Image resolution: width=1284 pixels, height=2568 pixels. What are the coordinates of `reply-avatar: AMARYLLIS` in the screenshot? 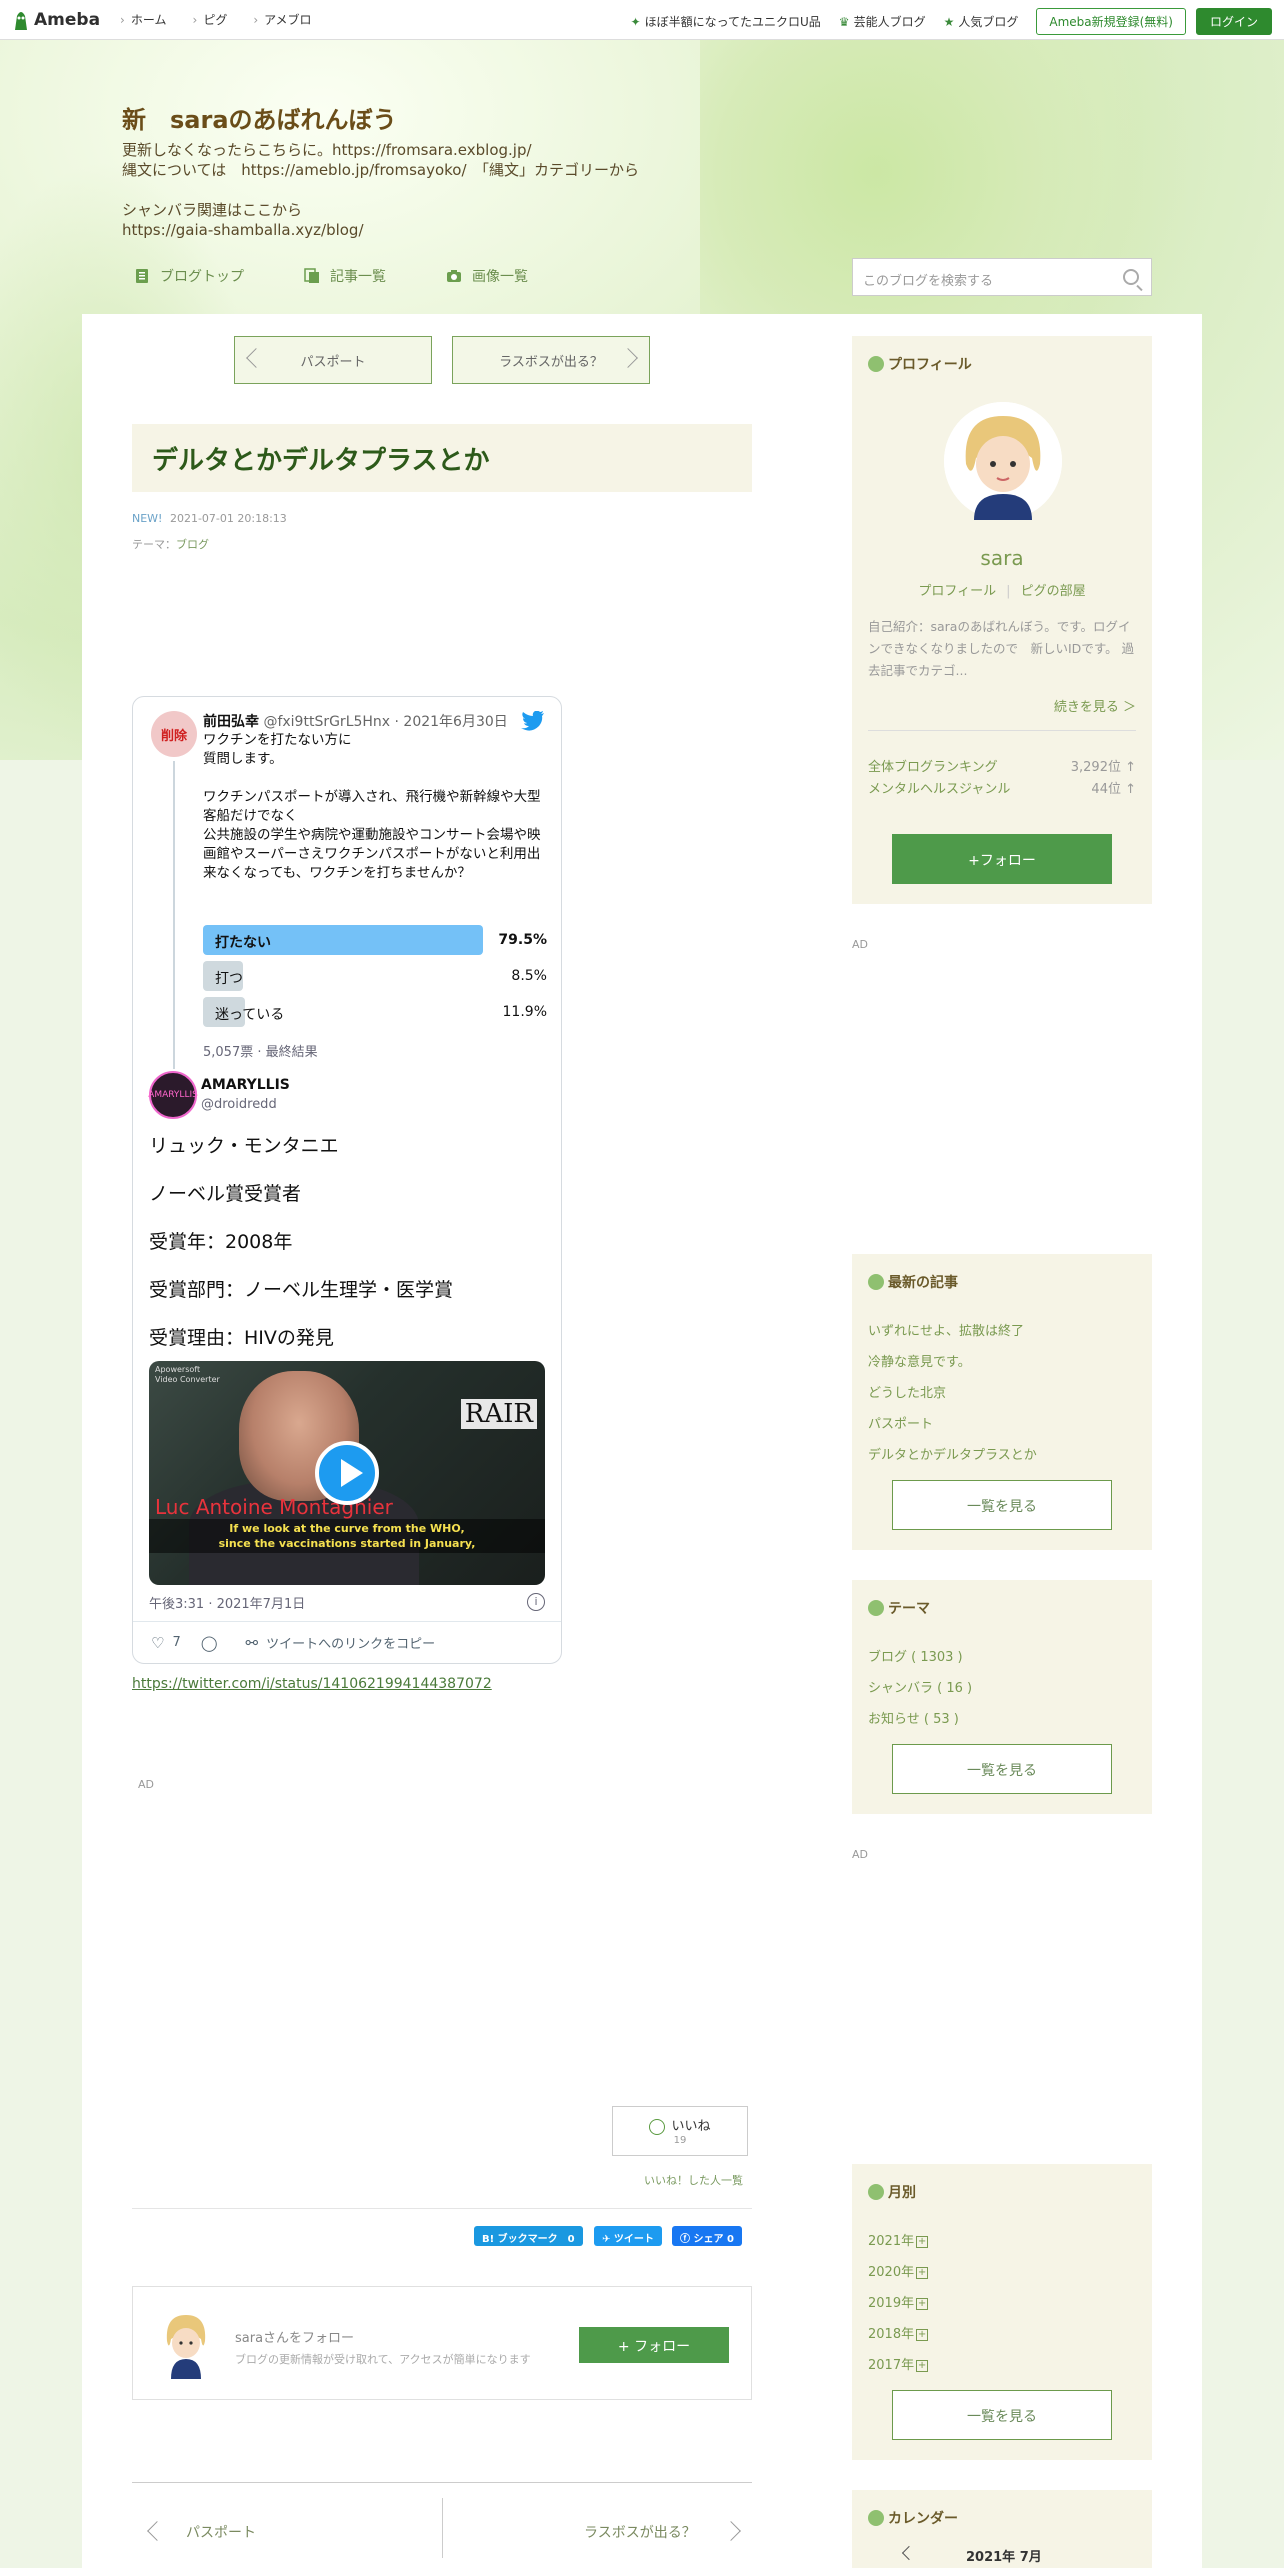 It's located at (173, 1095).